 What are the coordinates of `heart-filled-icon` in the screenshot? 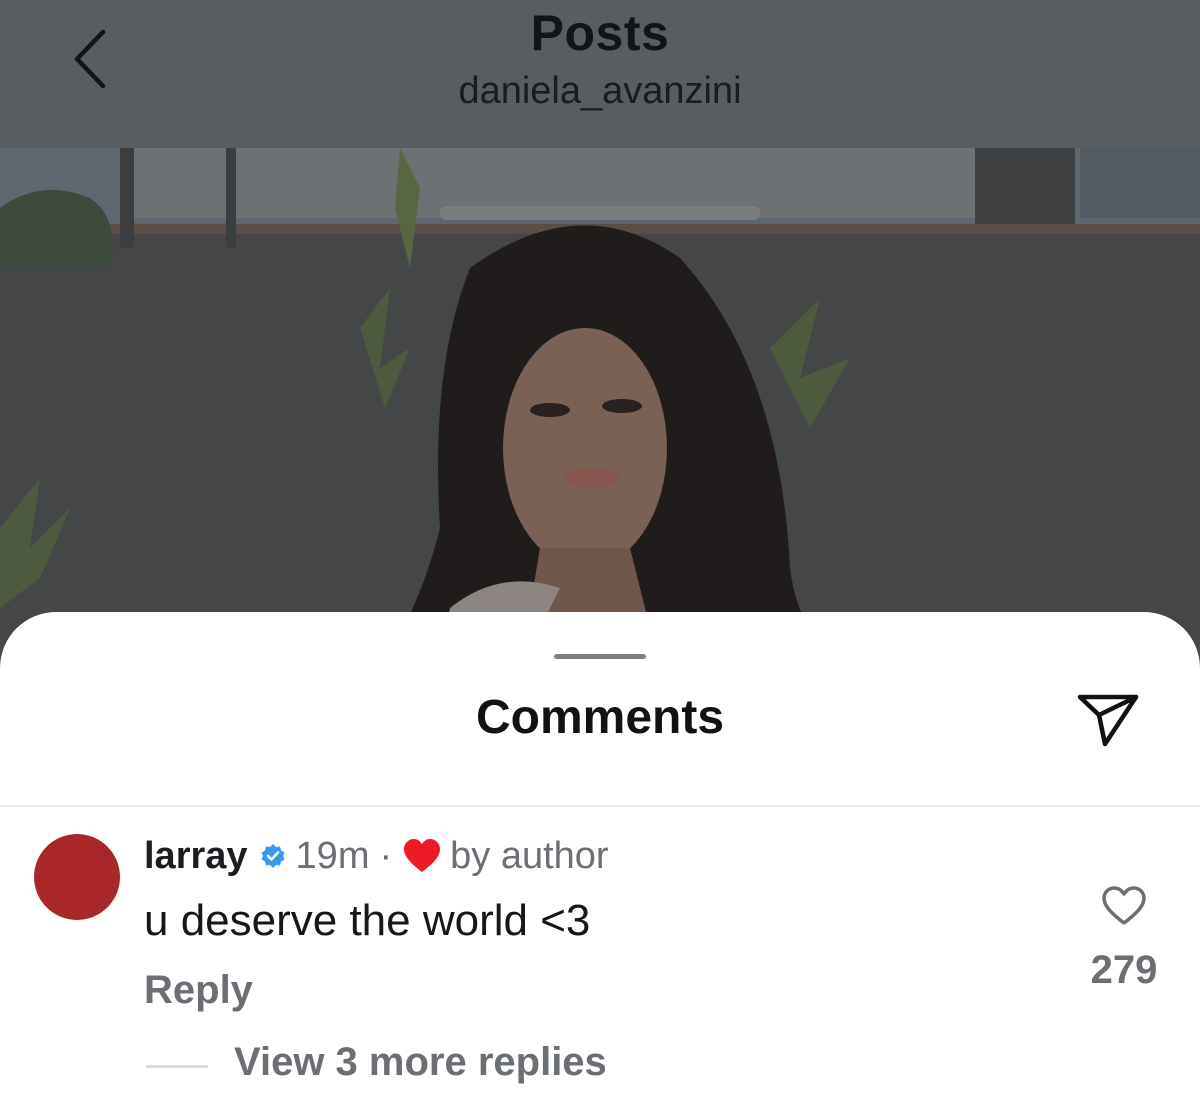 It's located at (422, 856).